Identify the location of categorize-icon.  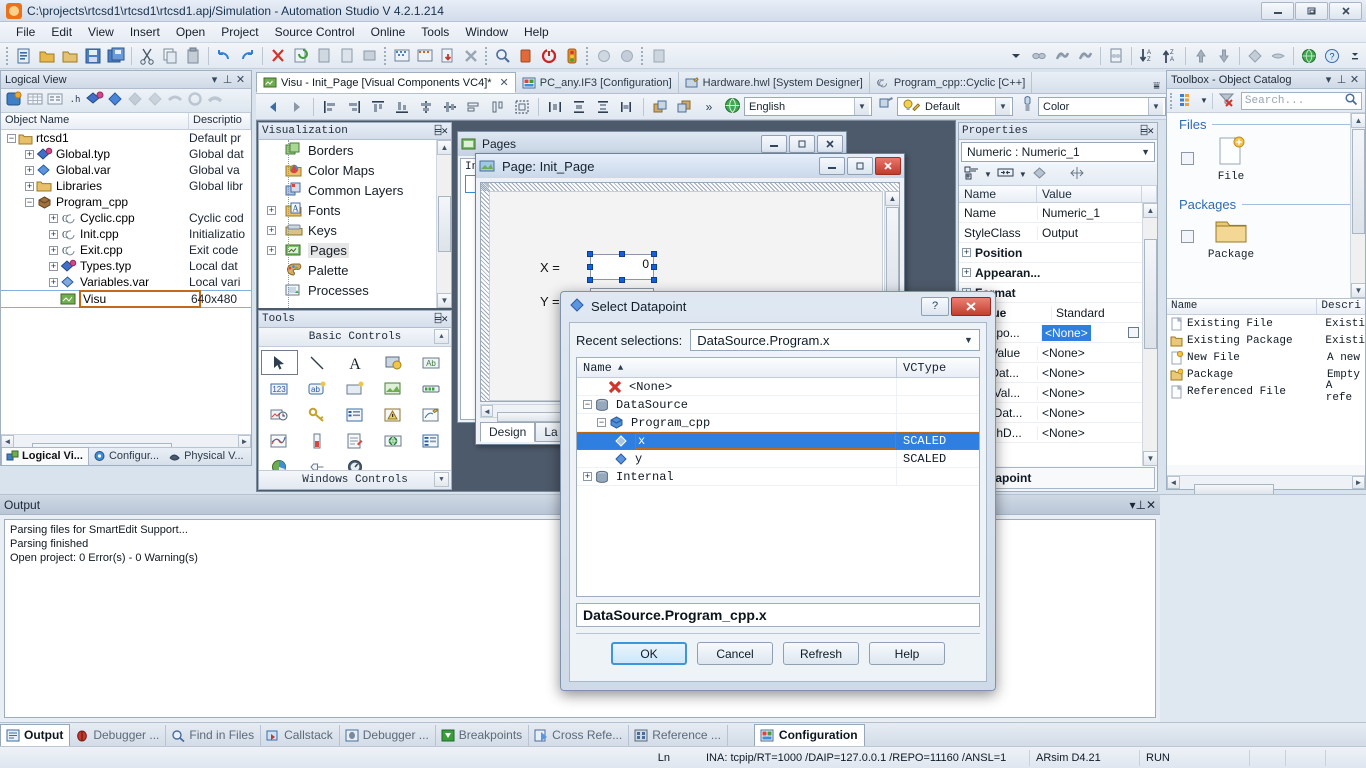
(971, 174).